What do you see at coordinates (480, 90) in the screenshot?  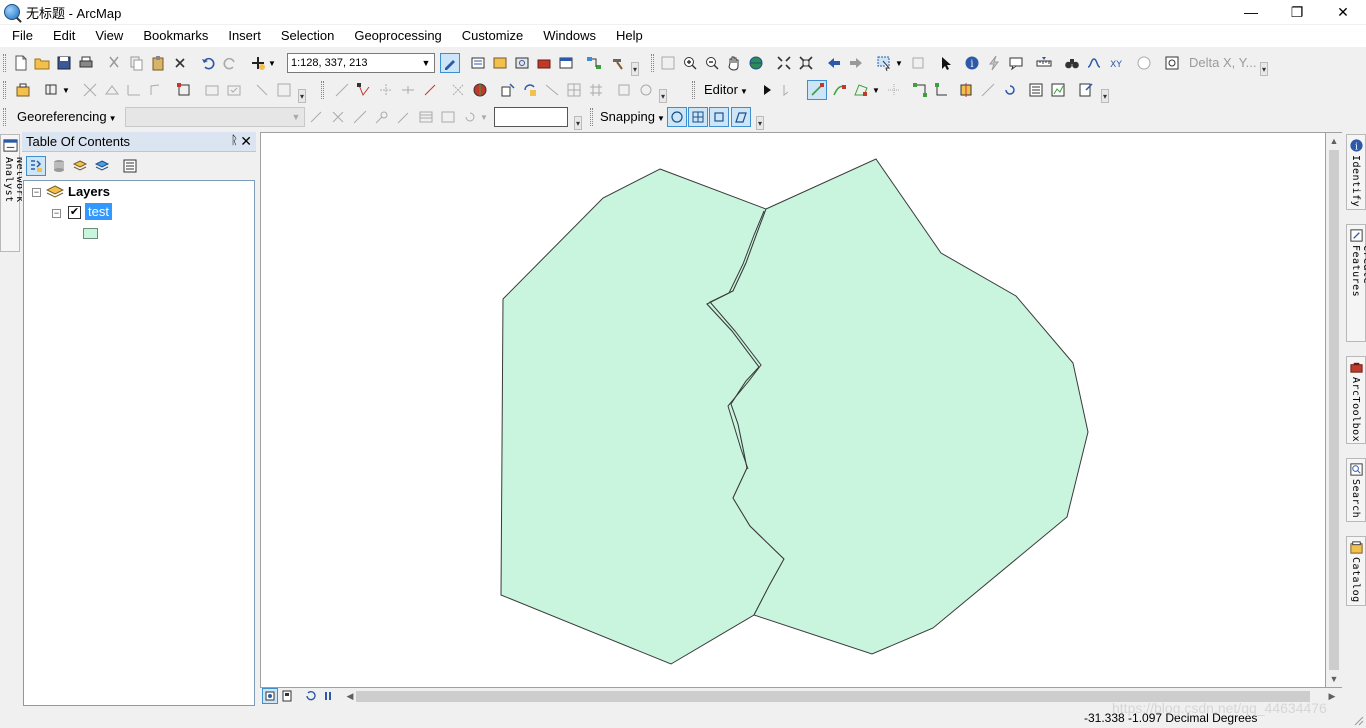 I see `sketch-properties-icon` at bounding box center [480, 90].